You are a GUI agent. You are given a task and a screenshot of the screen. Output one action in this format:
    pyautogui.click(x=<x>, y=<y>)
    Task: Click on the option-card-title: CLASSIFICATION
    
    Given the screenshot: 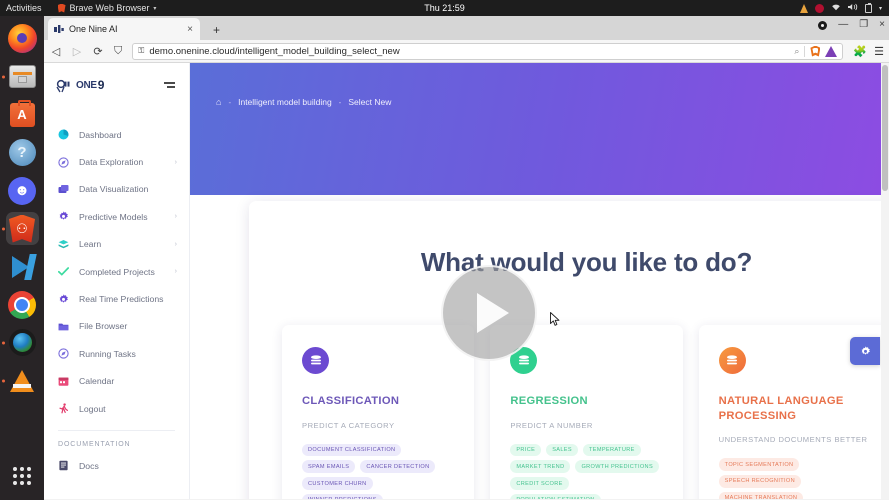 What is the action you would take?
    pyautogui.click(x=351, y=401)
    